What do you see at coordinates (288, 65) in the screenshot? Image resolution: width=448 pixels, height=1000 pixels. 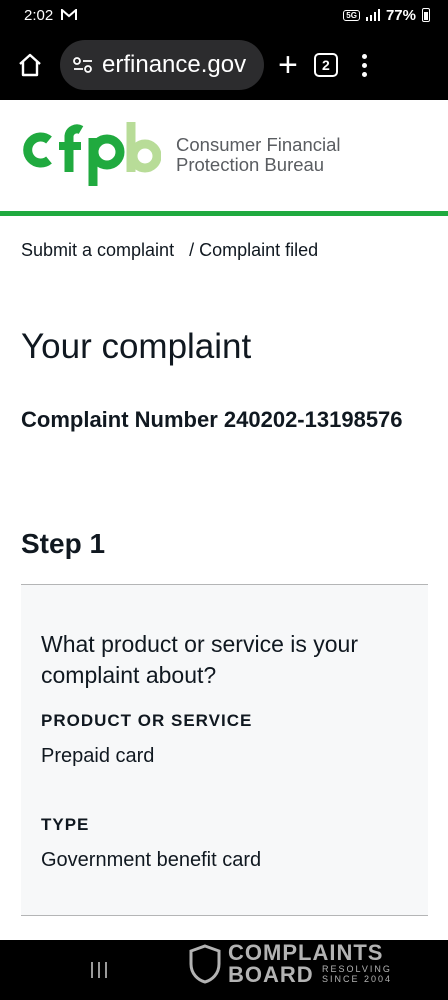 I see `plus-icon: +` at bounding box center [288, 65].